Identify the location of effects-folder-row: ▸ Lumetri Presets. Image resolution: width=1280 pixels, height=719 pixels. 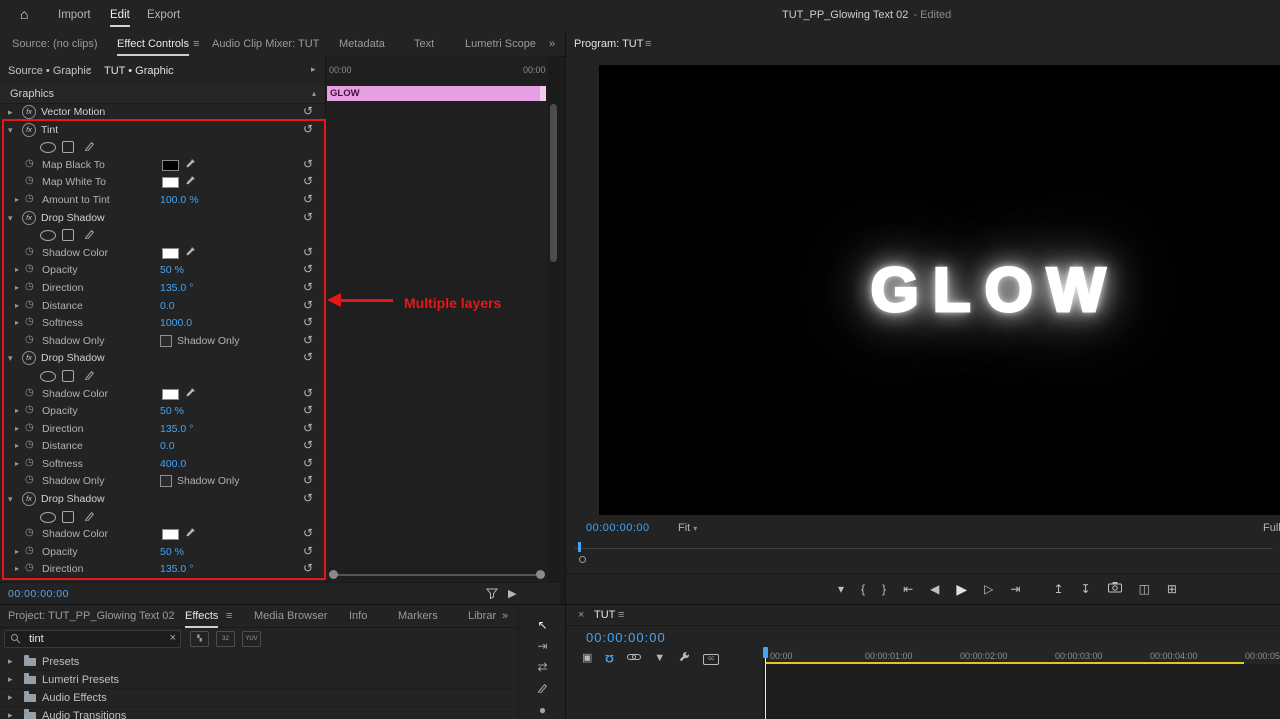
(259, 680).